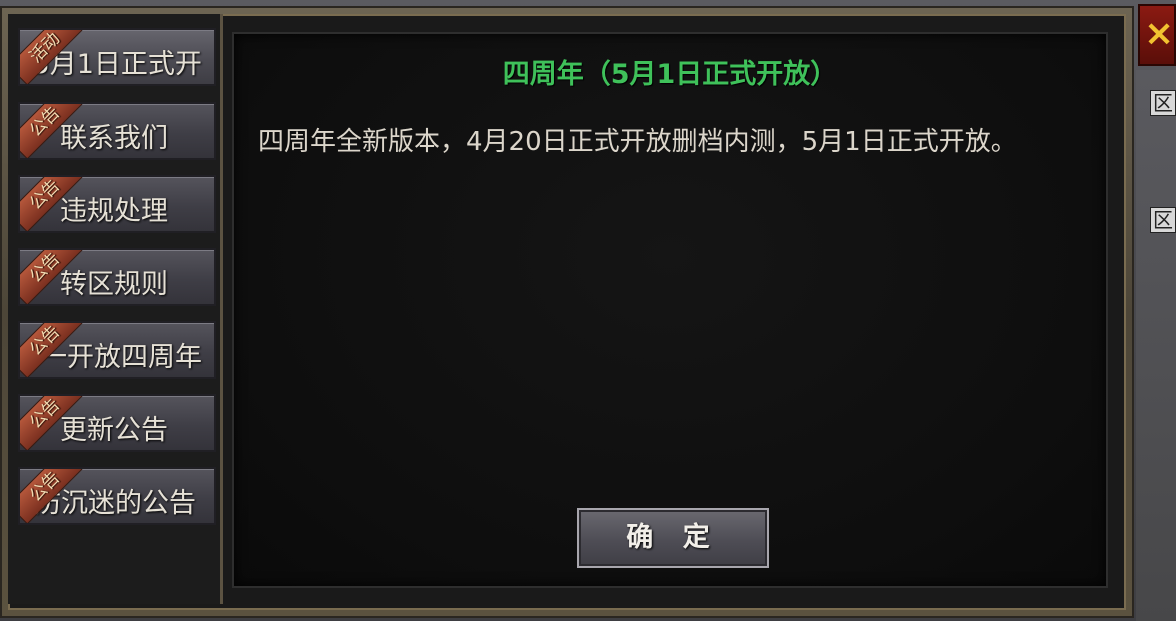 Image resolution: width=1176 pixels, height=621 pixels. Describe the element at coordinates (114, 284) in the screenshot. I see `tab-label: 转区规则` at that location.